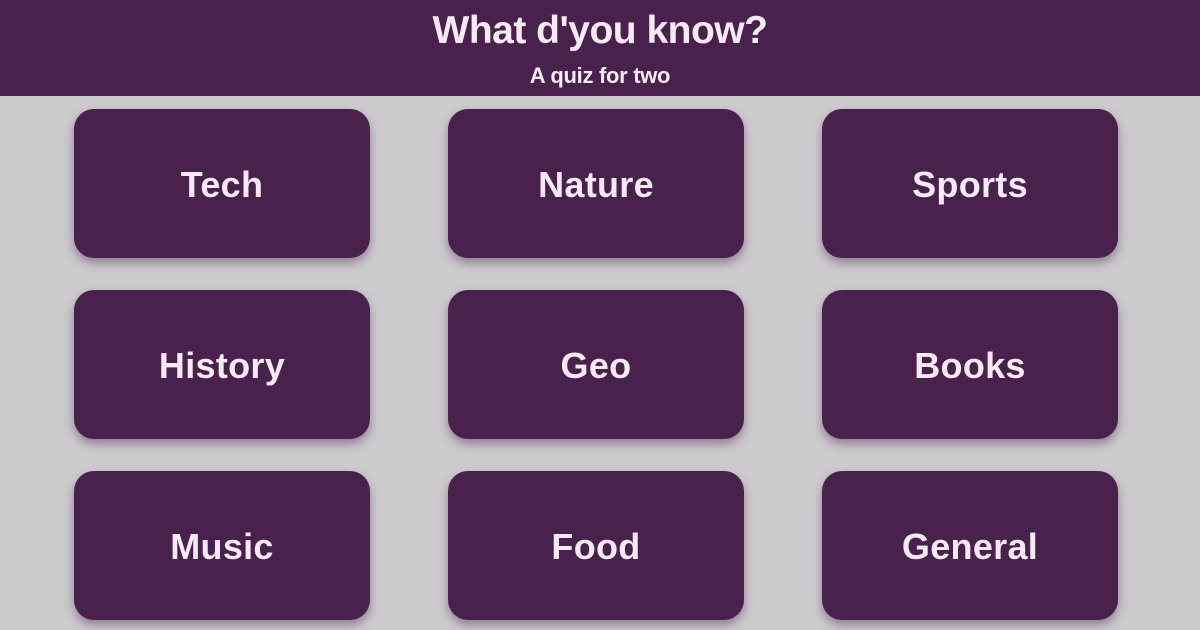 Image resolution: width=1200 pixels, height=630 pixels. I want to click on category-card-books: Books, so click(970, 364).